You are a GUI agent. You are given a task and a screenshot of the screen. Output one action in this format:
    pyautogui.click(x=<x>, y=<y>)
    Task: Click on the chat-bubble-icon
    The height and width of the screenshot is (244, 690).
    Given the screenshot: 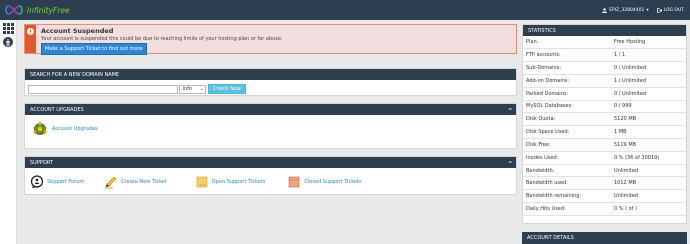 What is the action you would take?
    pyautogui.click(x=37, y=182)
    